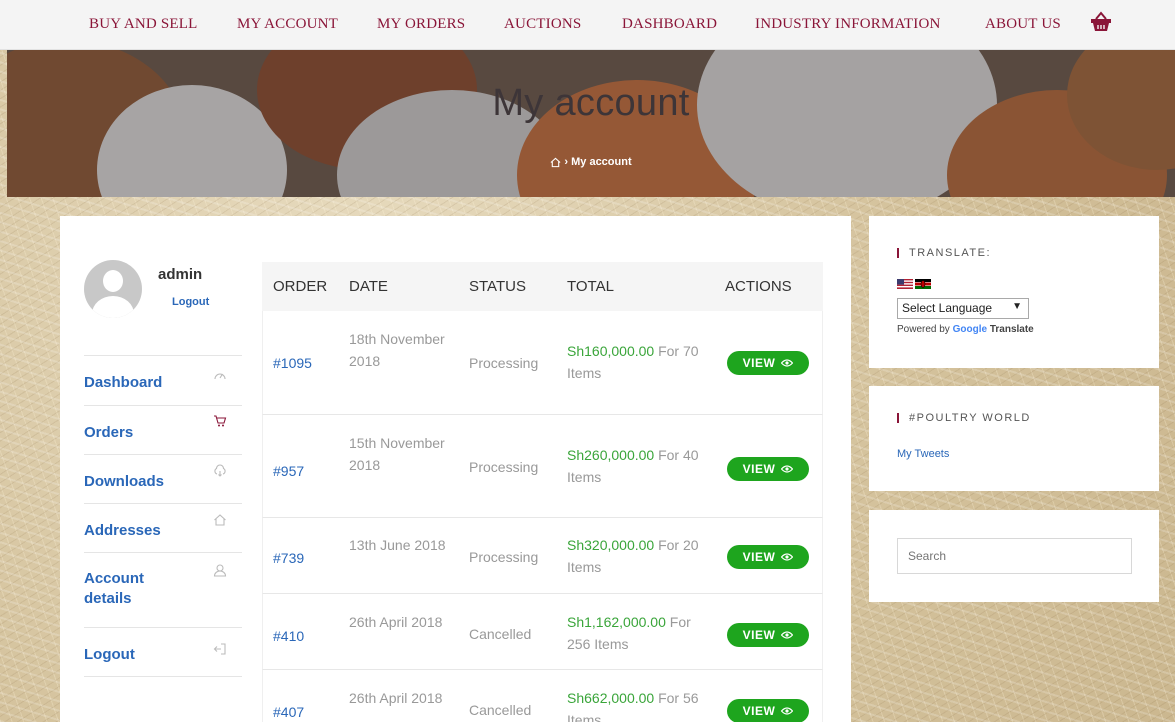  Describe the element at coordinates (421, 24) in the screenshot. I see `nav-my-orders: MY ORDERS` at that location.